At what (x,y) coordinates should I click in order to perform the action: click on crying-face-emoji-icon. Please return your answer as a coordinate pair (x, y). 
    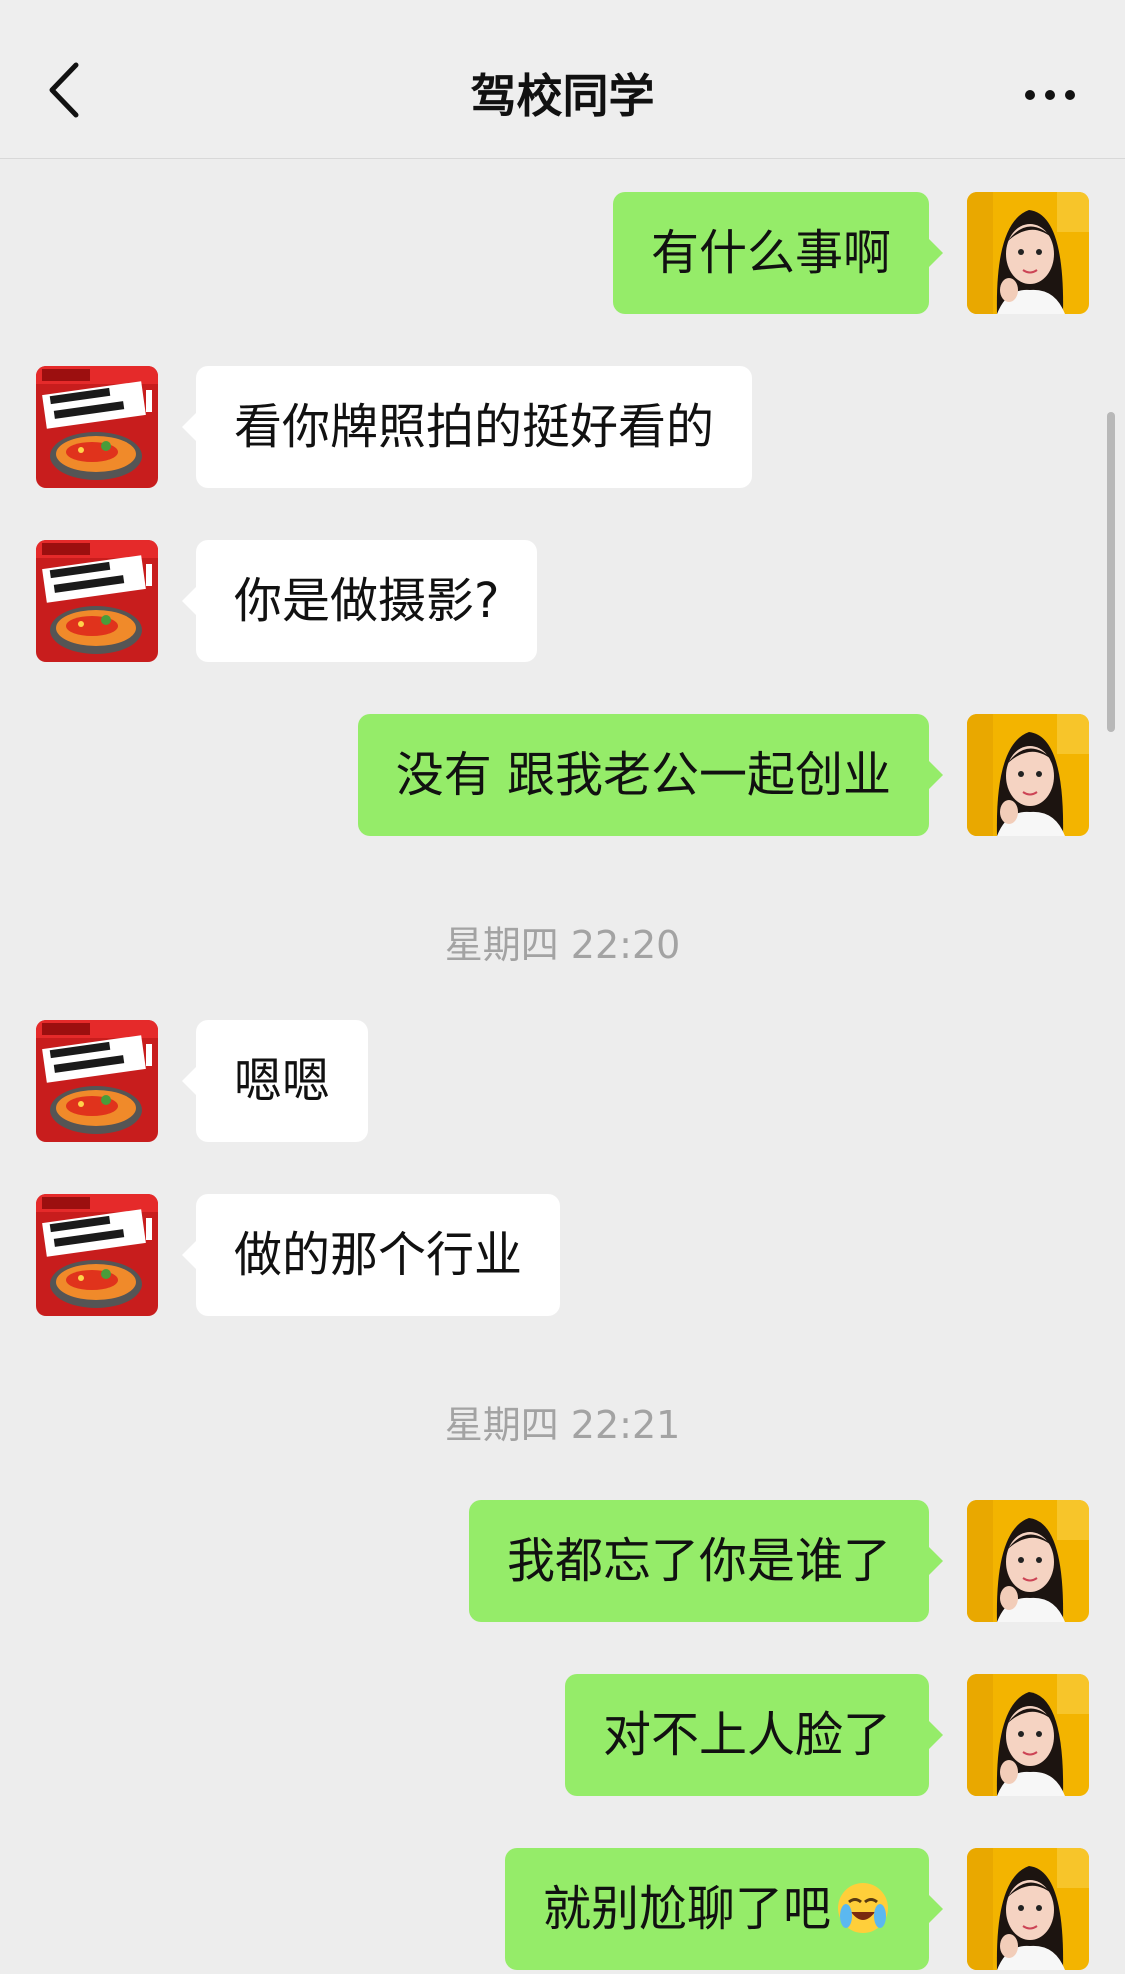
    Looking at the image, I should click on (863, 1908).